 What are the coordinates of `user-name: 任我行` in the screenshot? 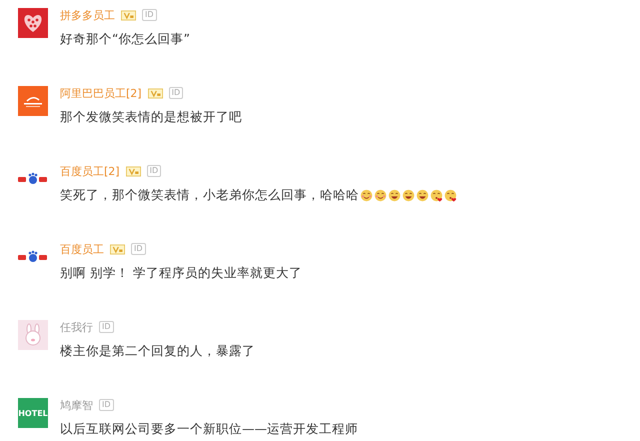 It's located at (76, 327).